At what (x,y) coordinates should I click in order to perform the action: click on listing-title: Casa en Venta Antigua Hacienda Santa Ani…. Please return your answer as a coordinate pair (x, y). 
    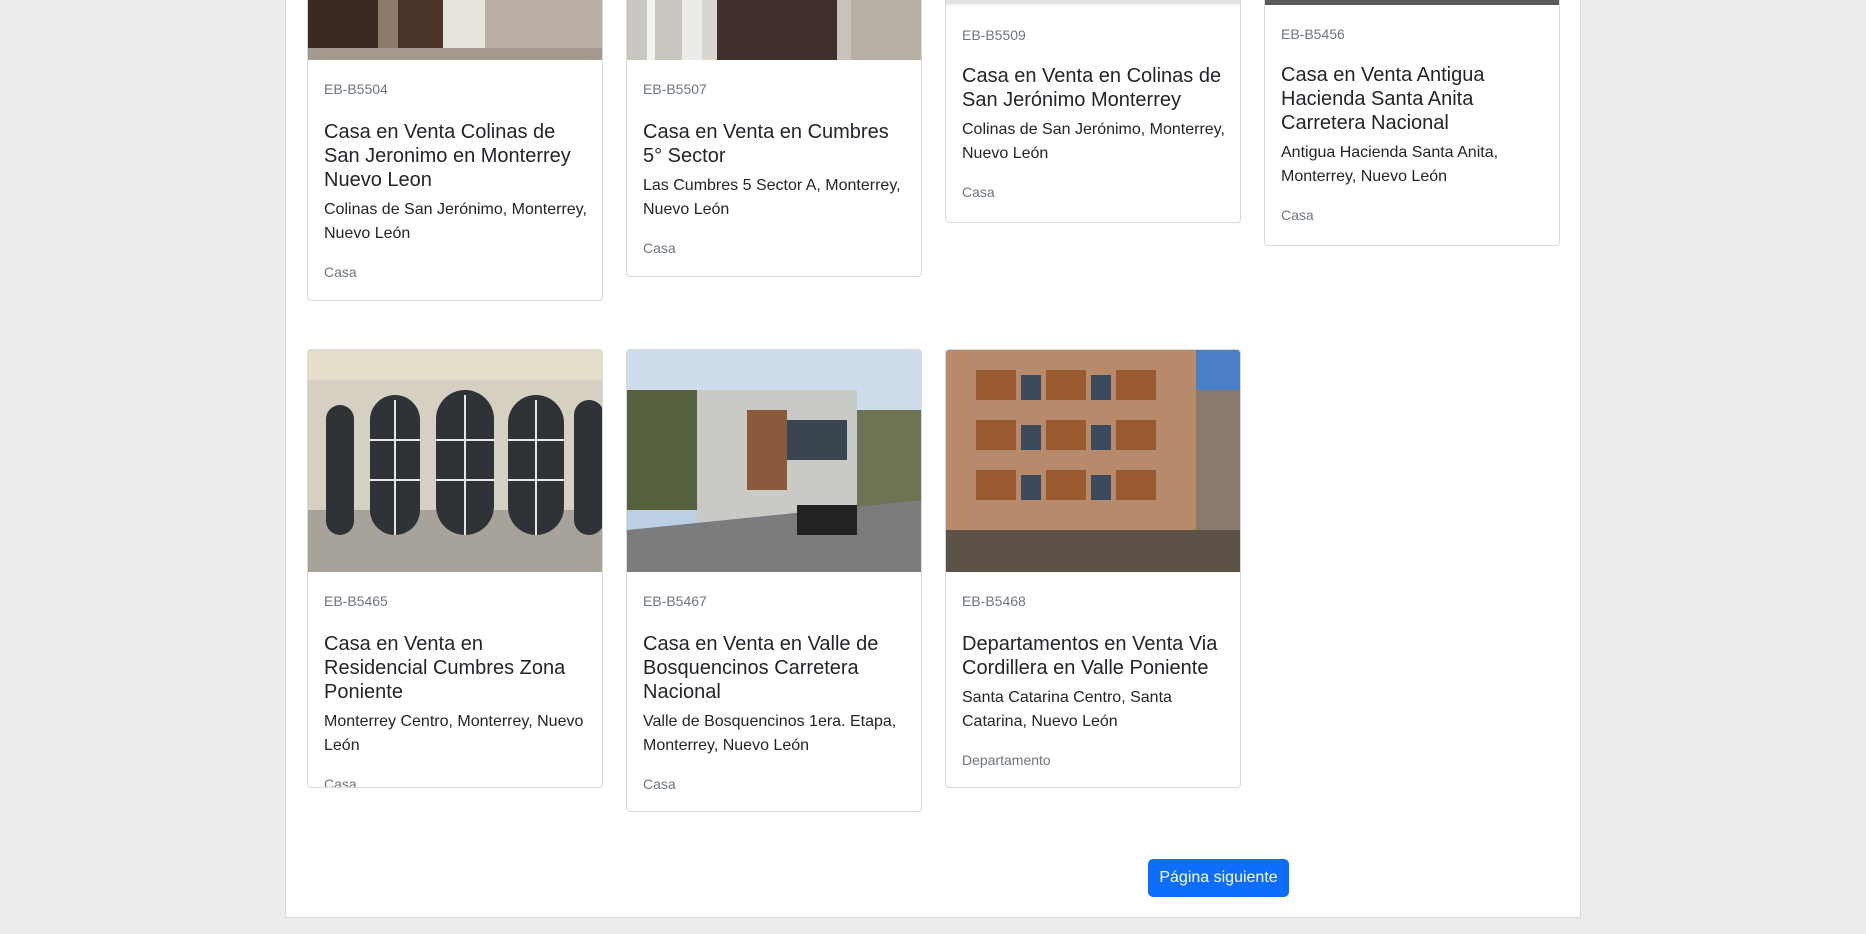
    Looking at the image, I should click on (1413, 99).